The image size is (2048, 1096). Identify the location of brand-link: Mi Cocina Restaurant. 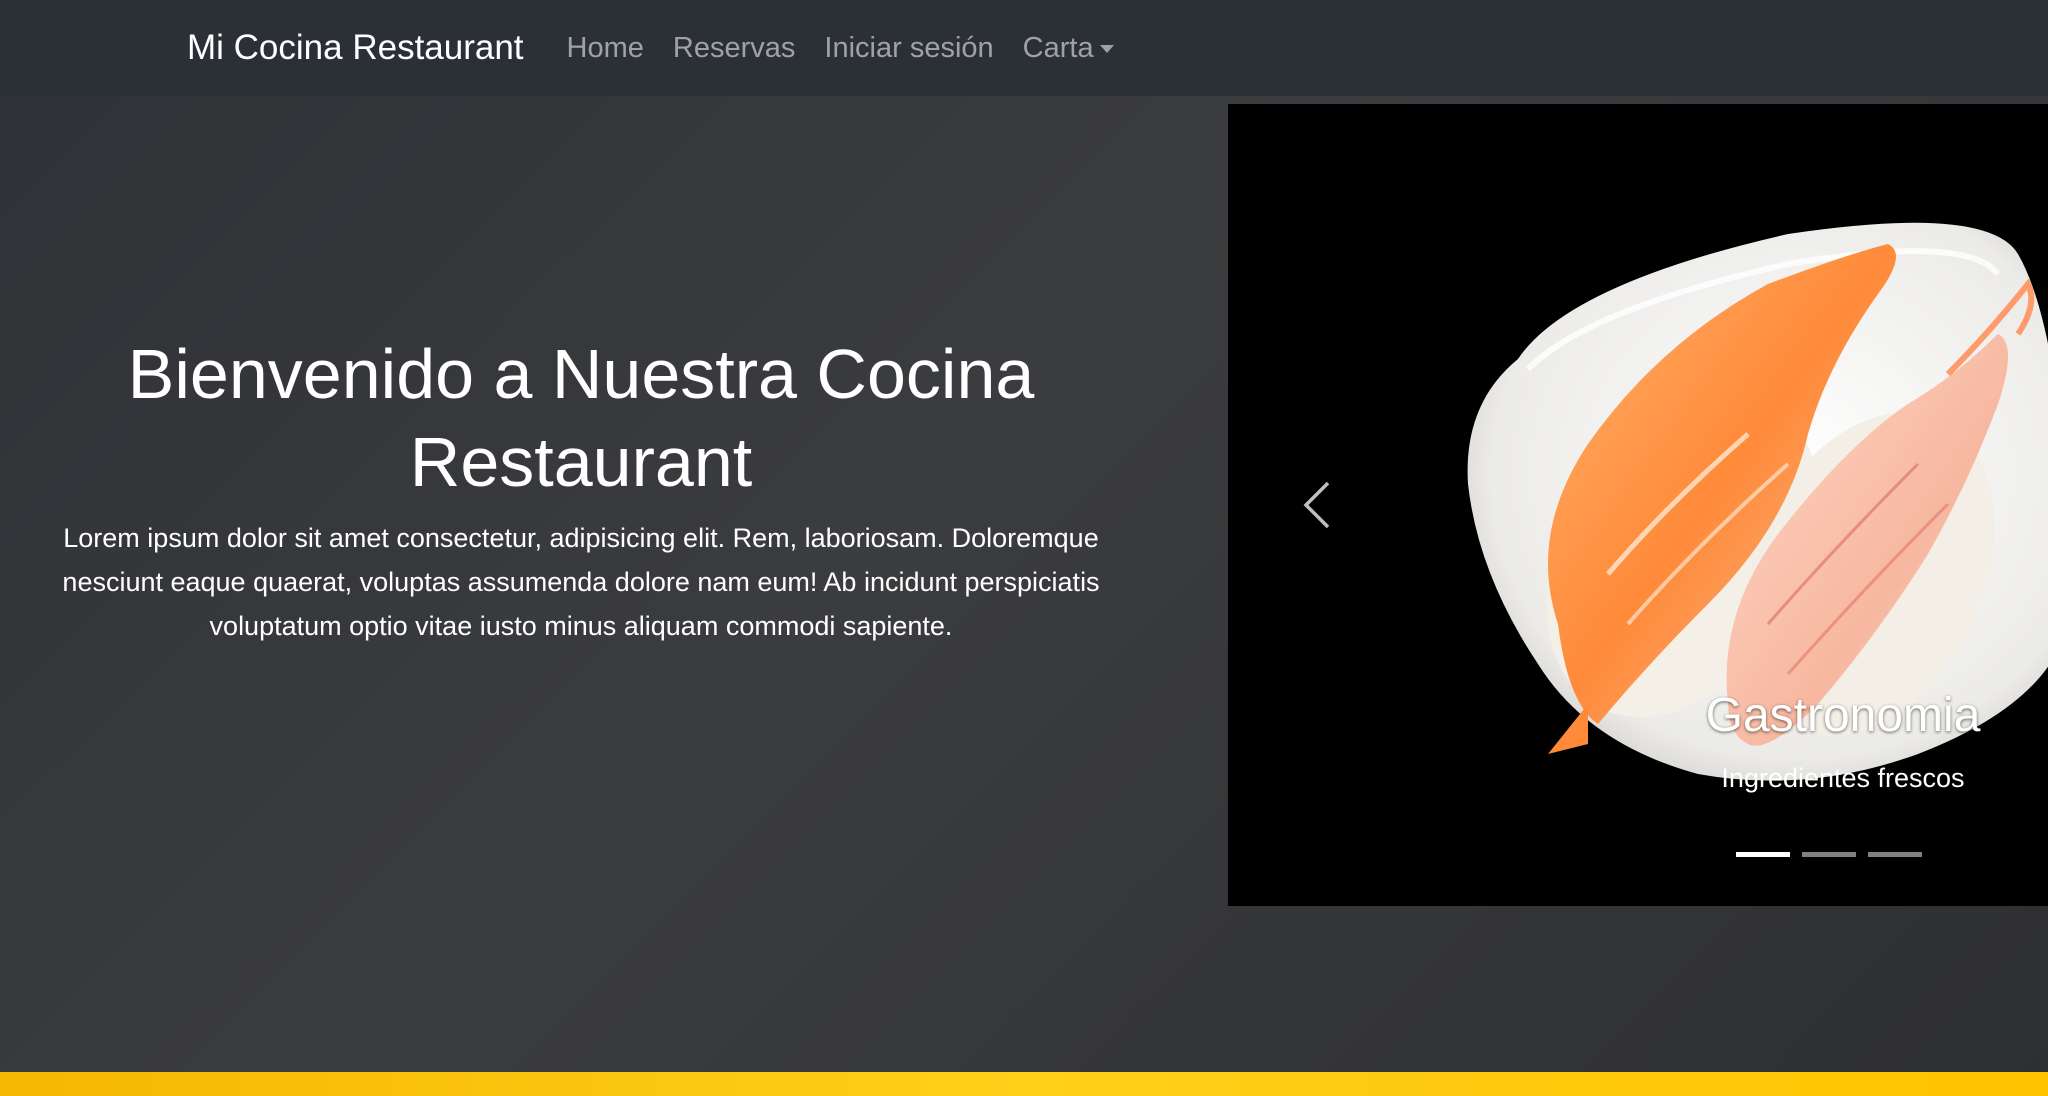
(355, 48).